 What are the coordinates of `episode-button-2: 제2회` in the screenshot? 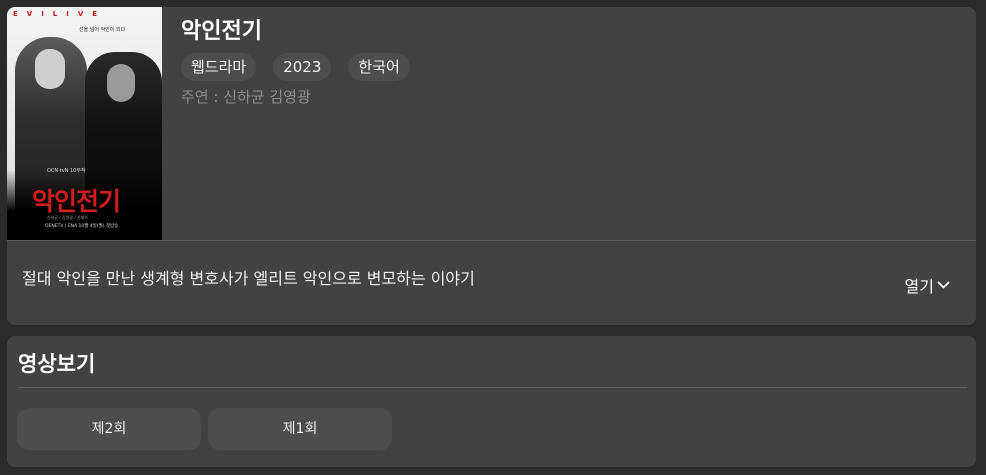 It's located at (109, 429).